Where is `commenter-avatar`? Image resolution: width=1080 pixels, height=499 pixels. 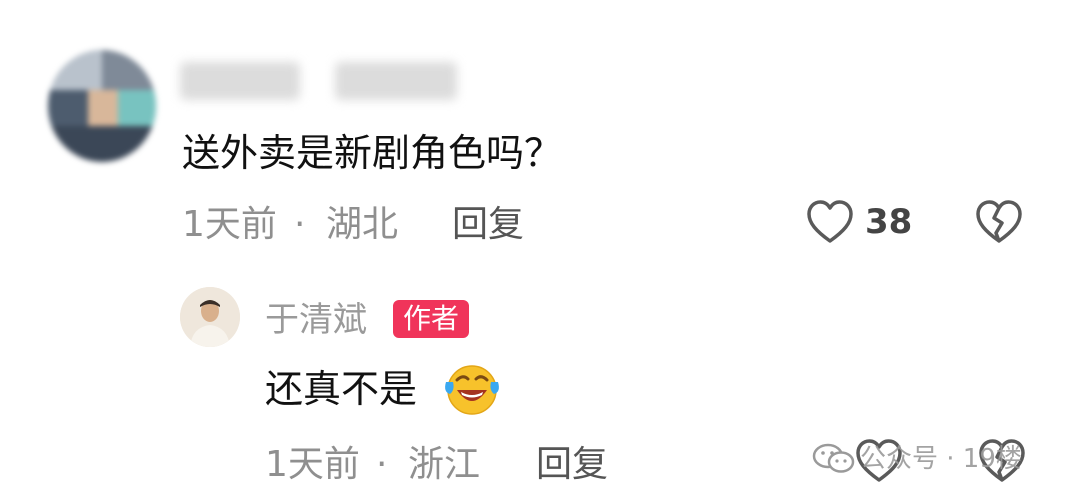 commenter-avatar is located at coordinates (102, 106).